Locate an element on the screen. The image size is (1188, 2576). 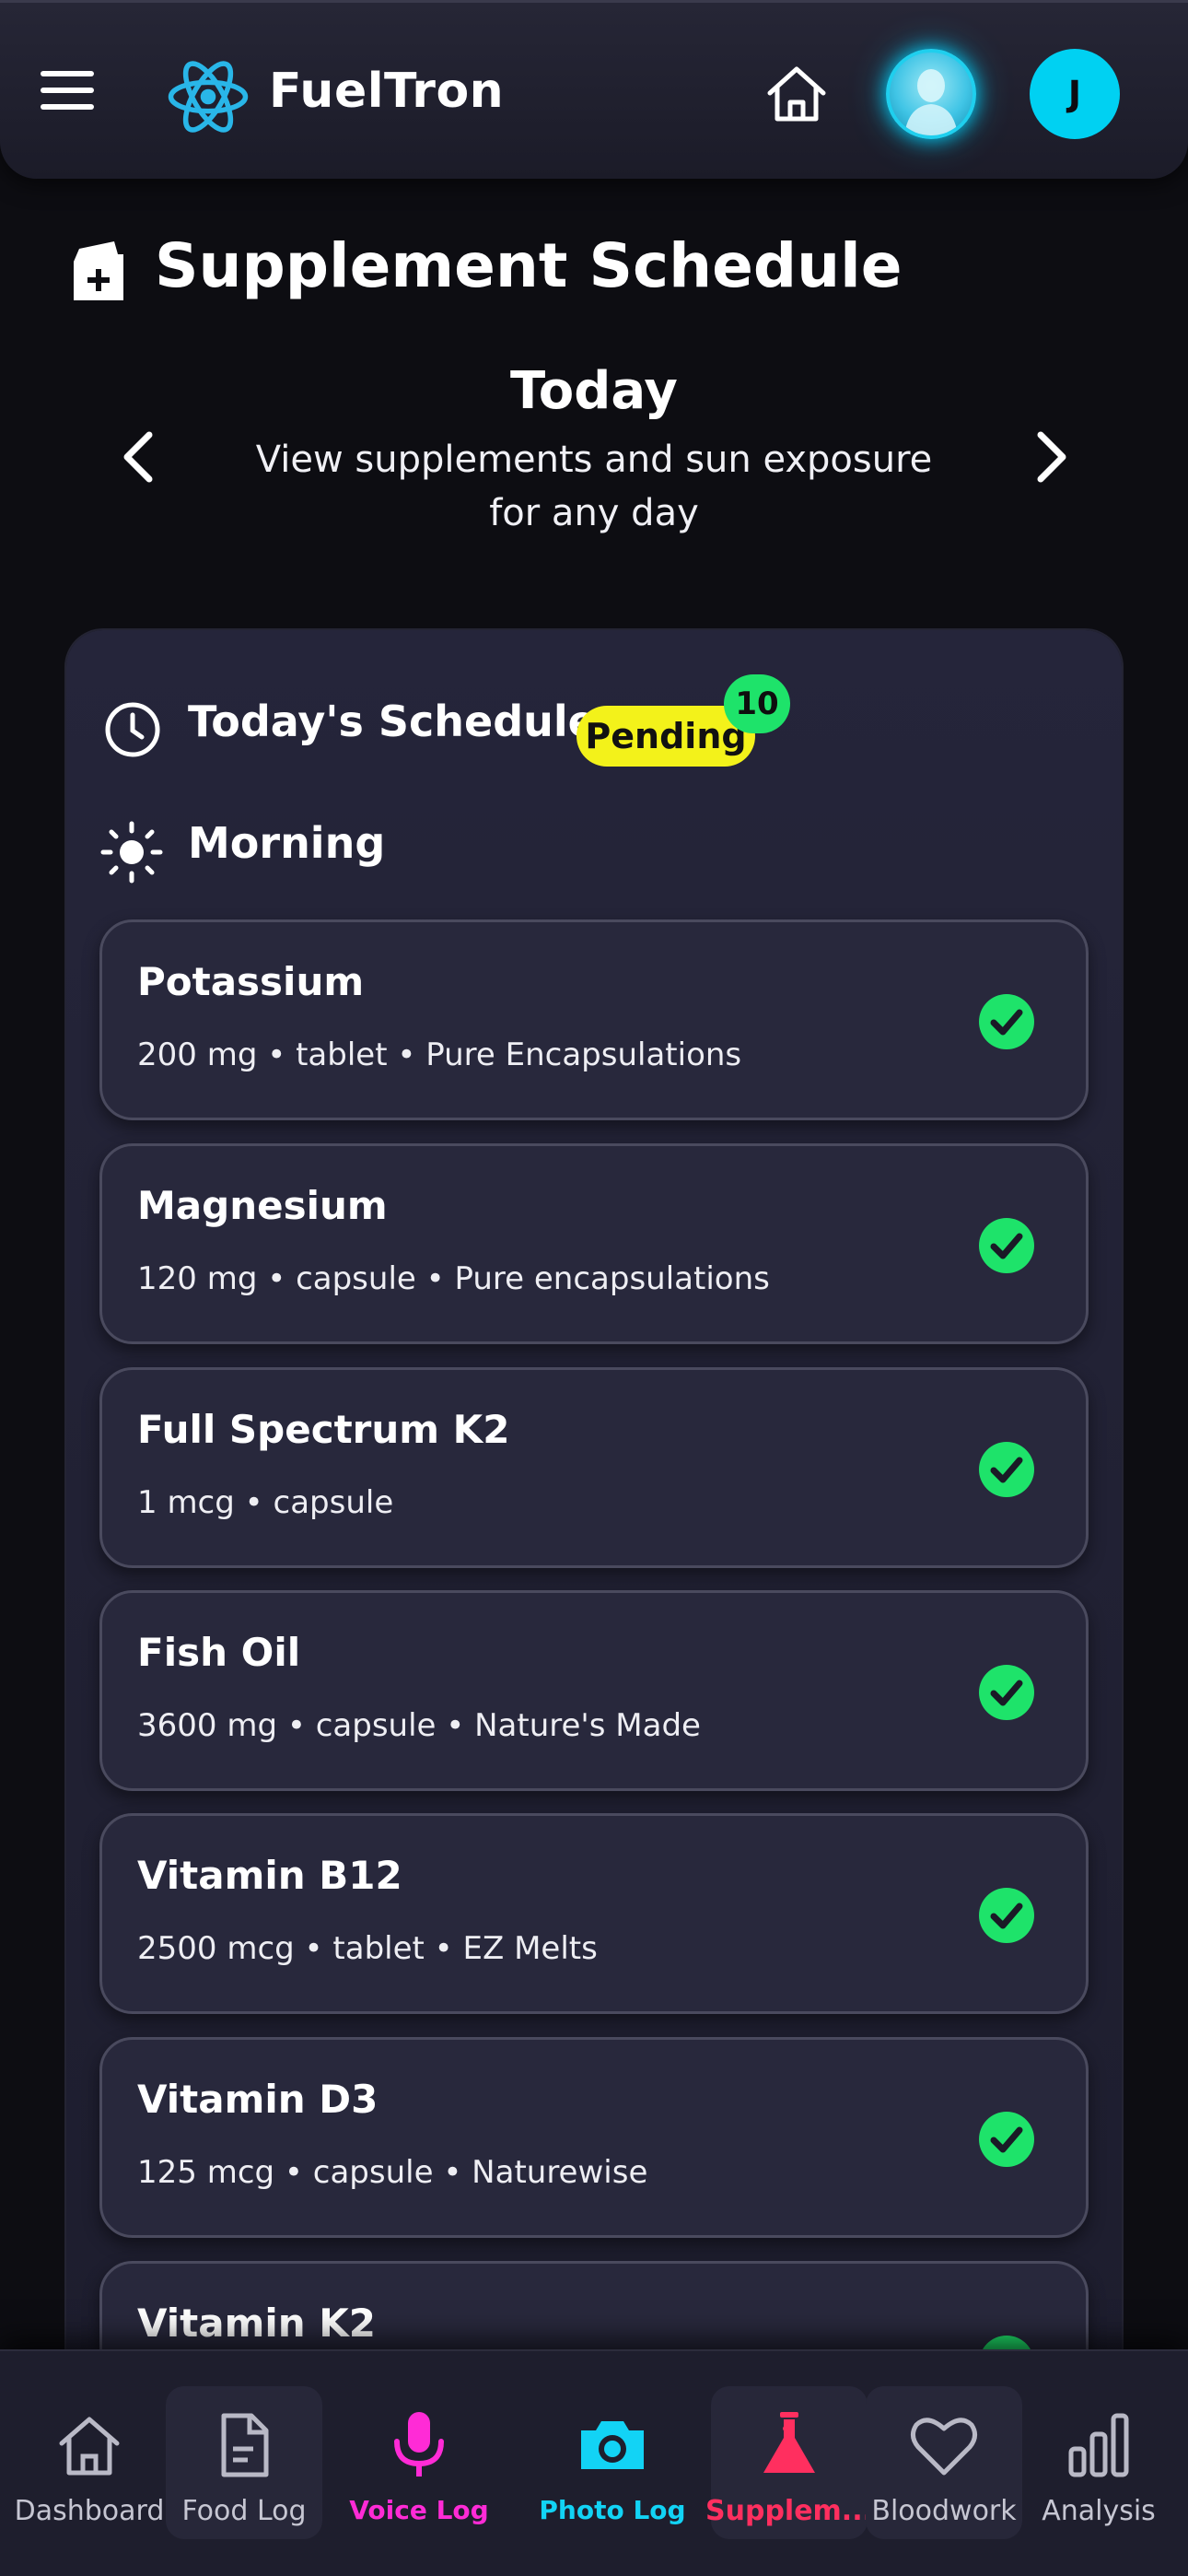
camera-icon is located at coordinates (612, 2445).